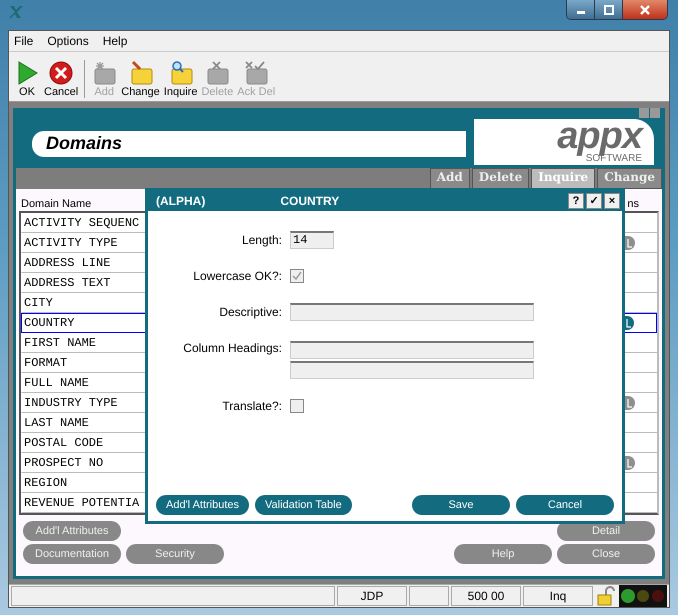  Describe the element at coordinates (606, 531) in the screenshot. I see `action-button: Detail` at that location.